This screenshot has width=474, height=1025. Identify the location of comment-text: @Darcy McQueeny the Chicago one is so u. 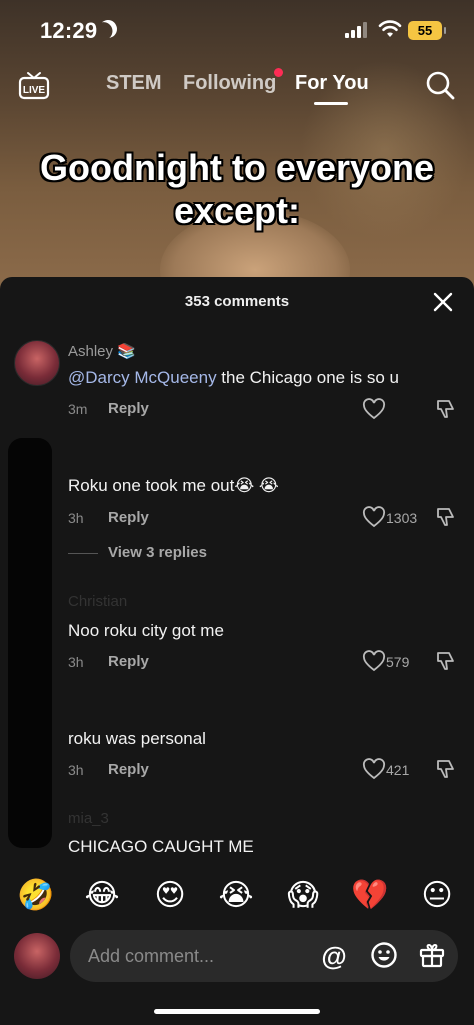
(233, 378).